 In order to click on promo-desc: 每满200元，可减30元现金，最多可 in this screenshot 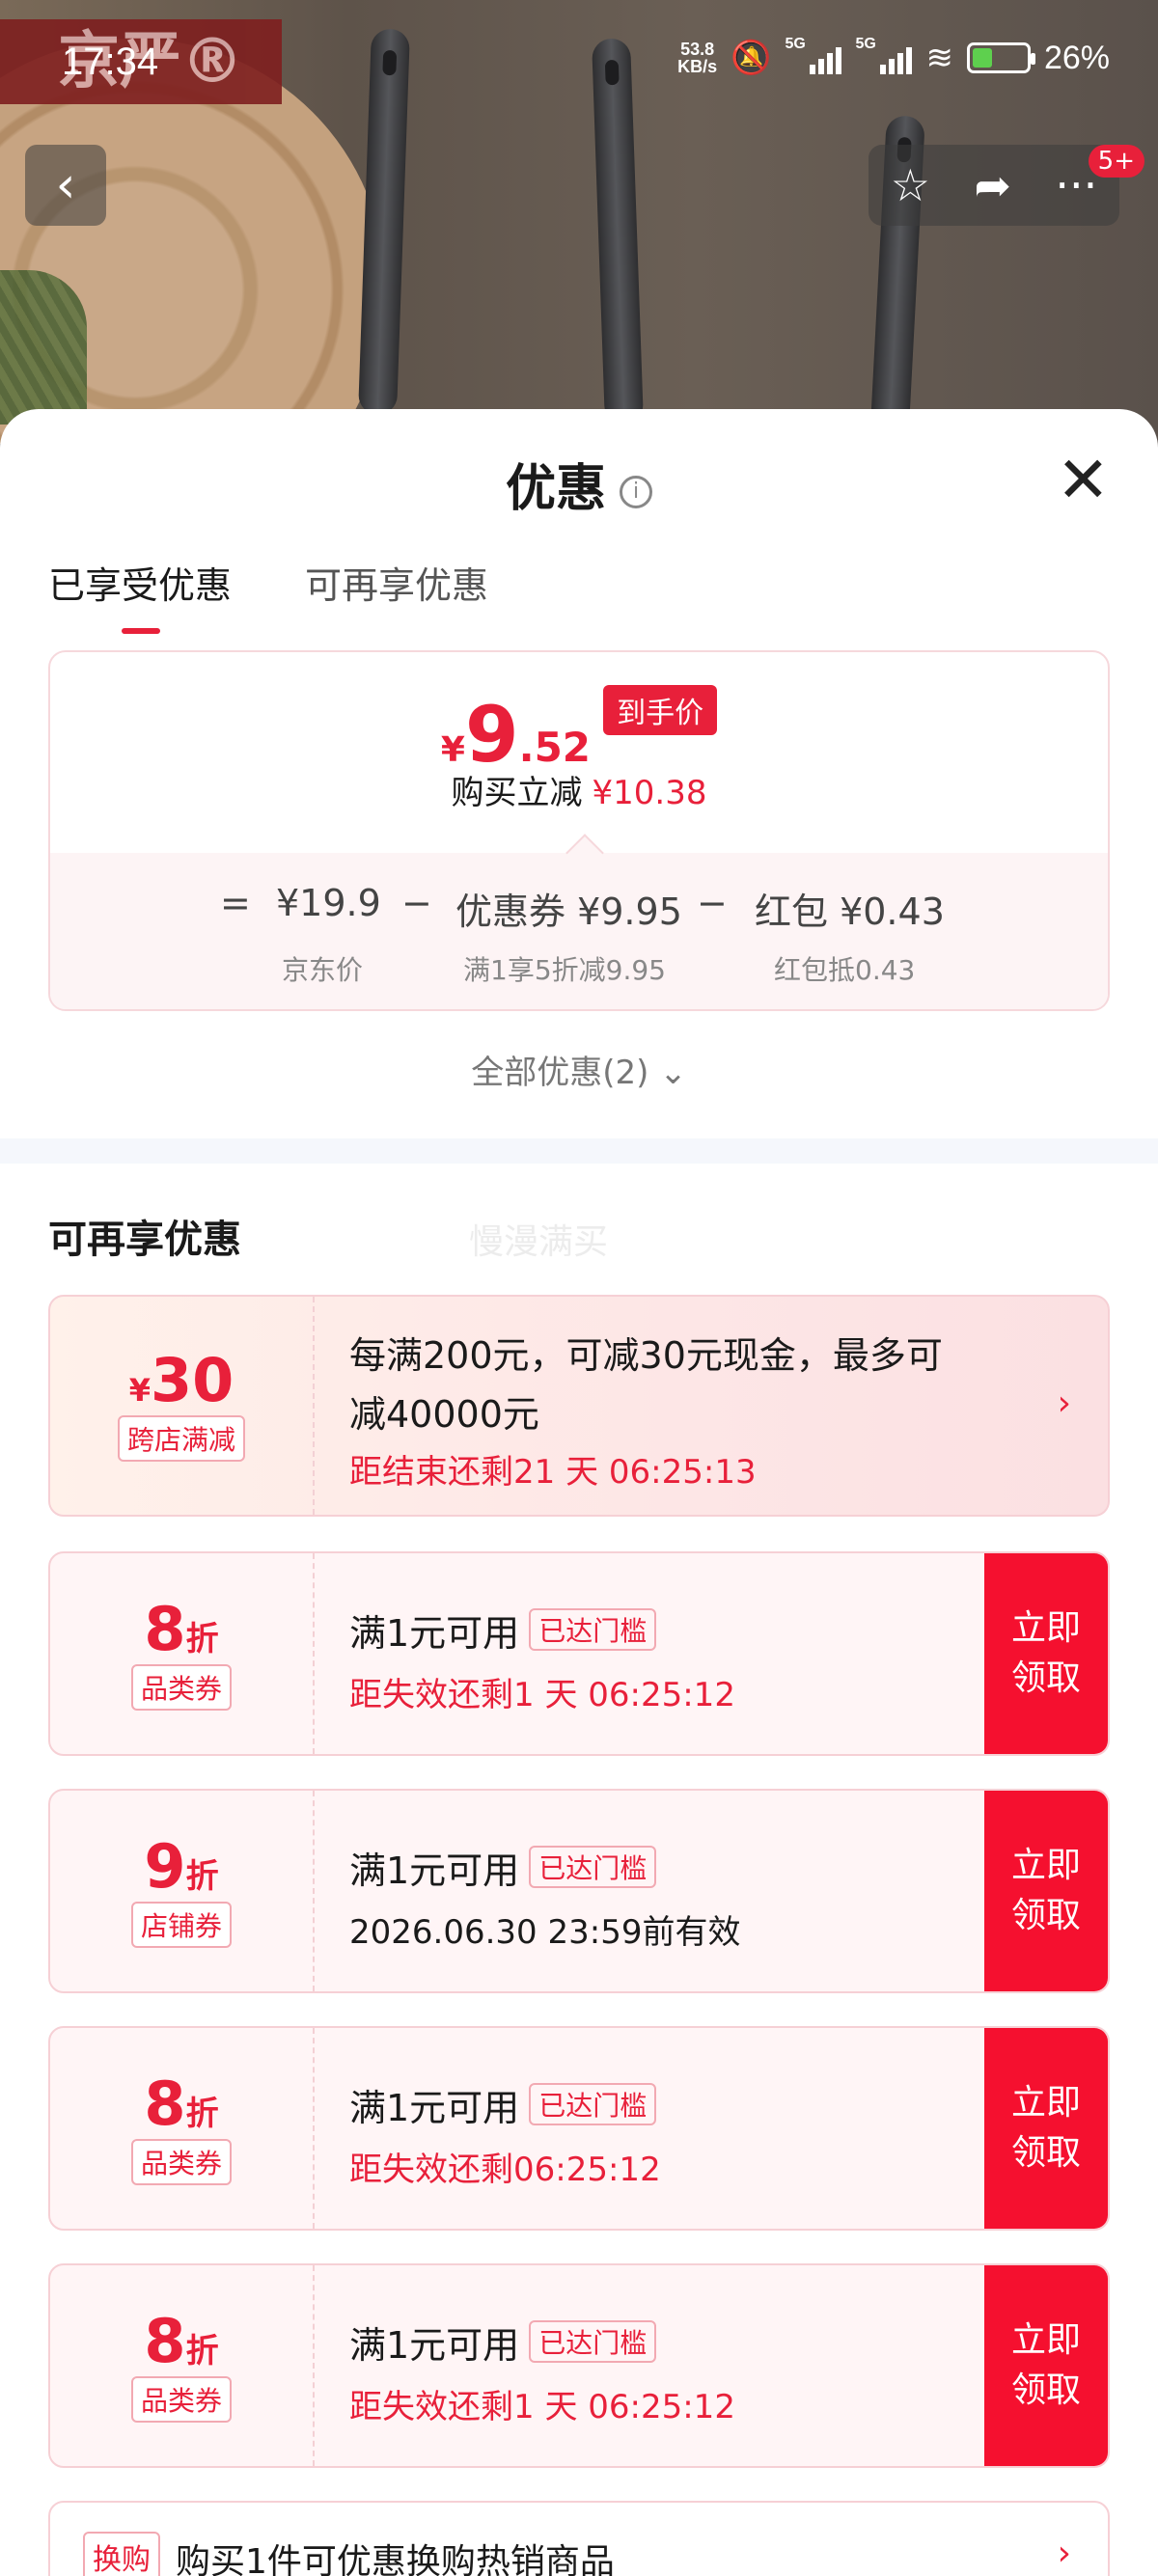, I will do `click(646, 1356)`.